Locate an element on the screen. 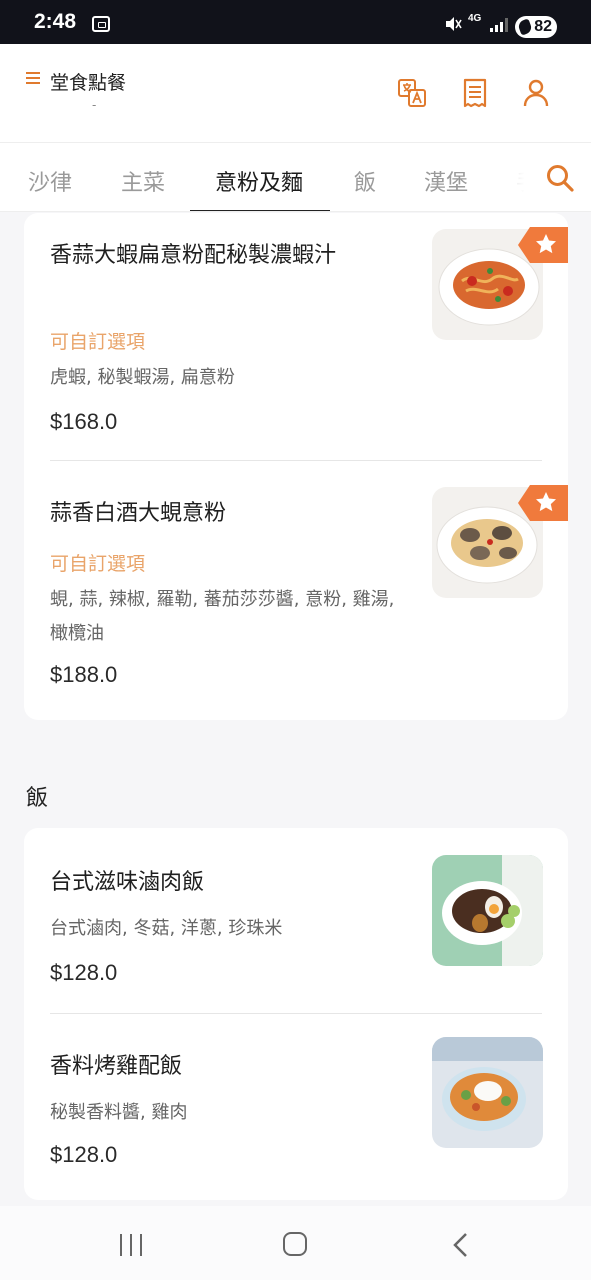 The height and width of the screenshot is (1280, 591). back-icon is located at coordinates (461, 1245).